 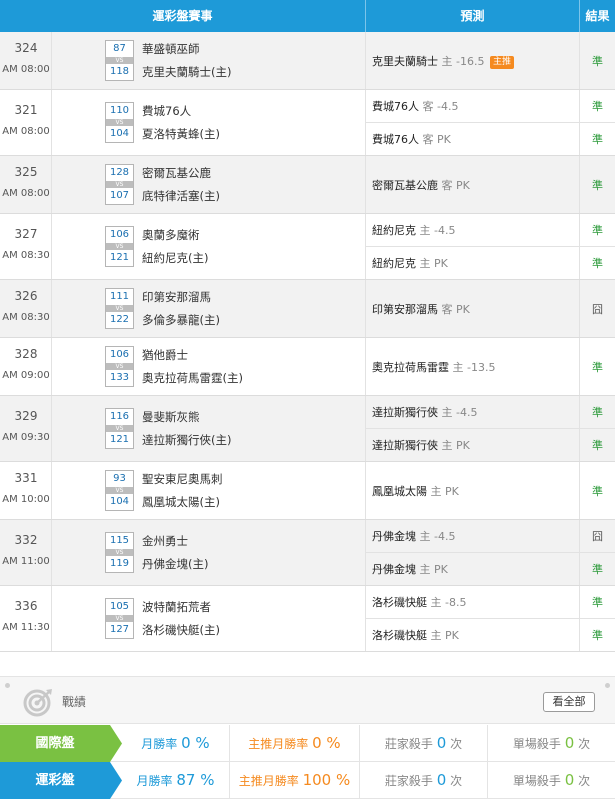 What do you see at coordinates (119, 540) in the screenshot?
I see `away-score: 115` at bounding box center [119, 540].